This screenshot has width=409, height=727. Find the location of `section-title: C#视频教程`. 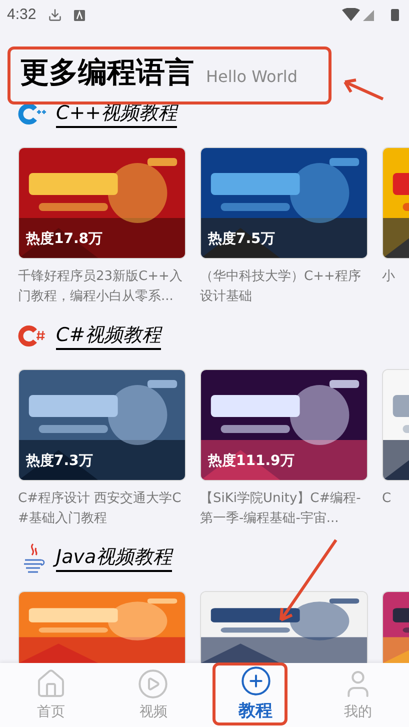

section-title: C#视频教程 is located at coordinates (109, 336).